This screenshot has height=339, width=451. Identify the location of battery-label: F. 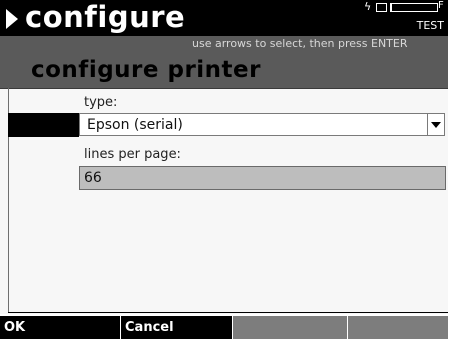
(441, 5).